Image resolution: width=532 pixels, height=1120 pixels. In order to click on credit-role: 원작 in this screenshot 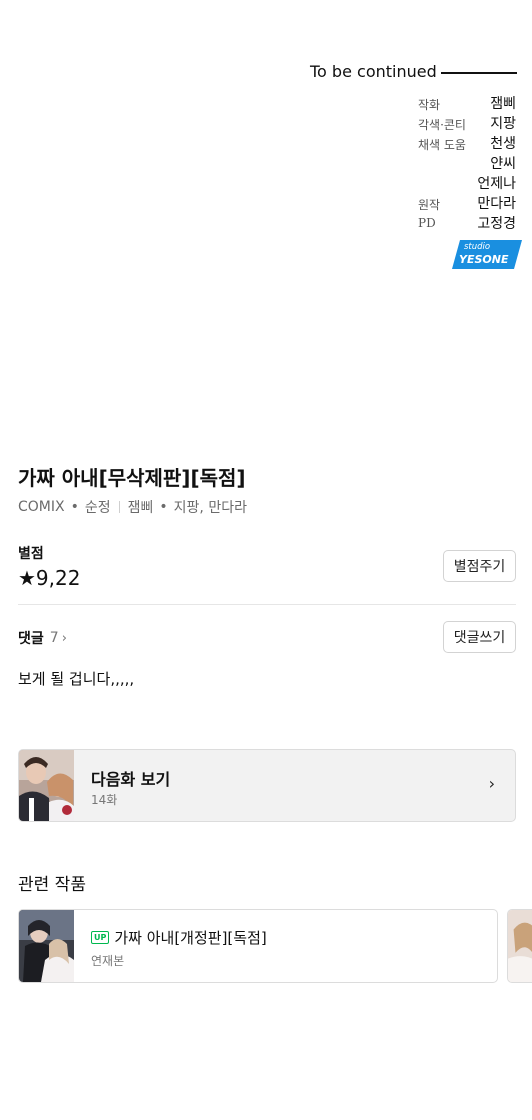, I will do `click(429, 205)`.